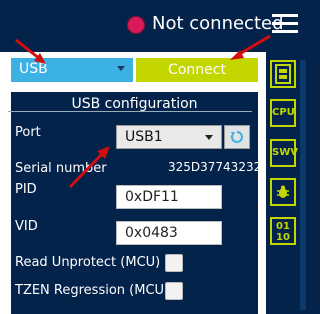 The image size is (320, 314). I want to click on swv-button: SWV, so click(284, 153).